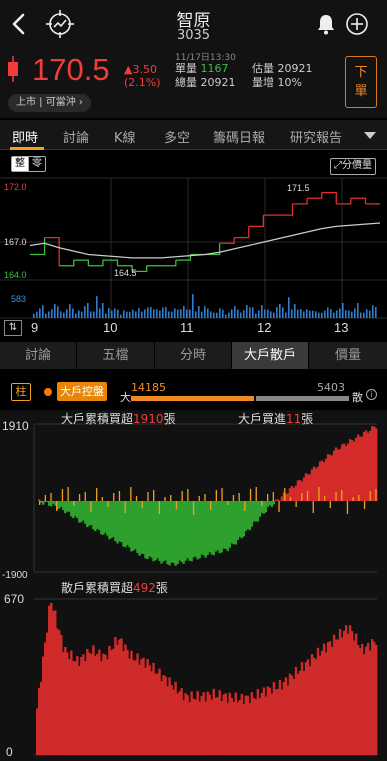  What do you see at coordinates (125, 397) in the screenshot?
I see `big-label: 大` at bounding box center [125, 397].